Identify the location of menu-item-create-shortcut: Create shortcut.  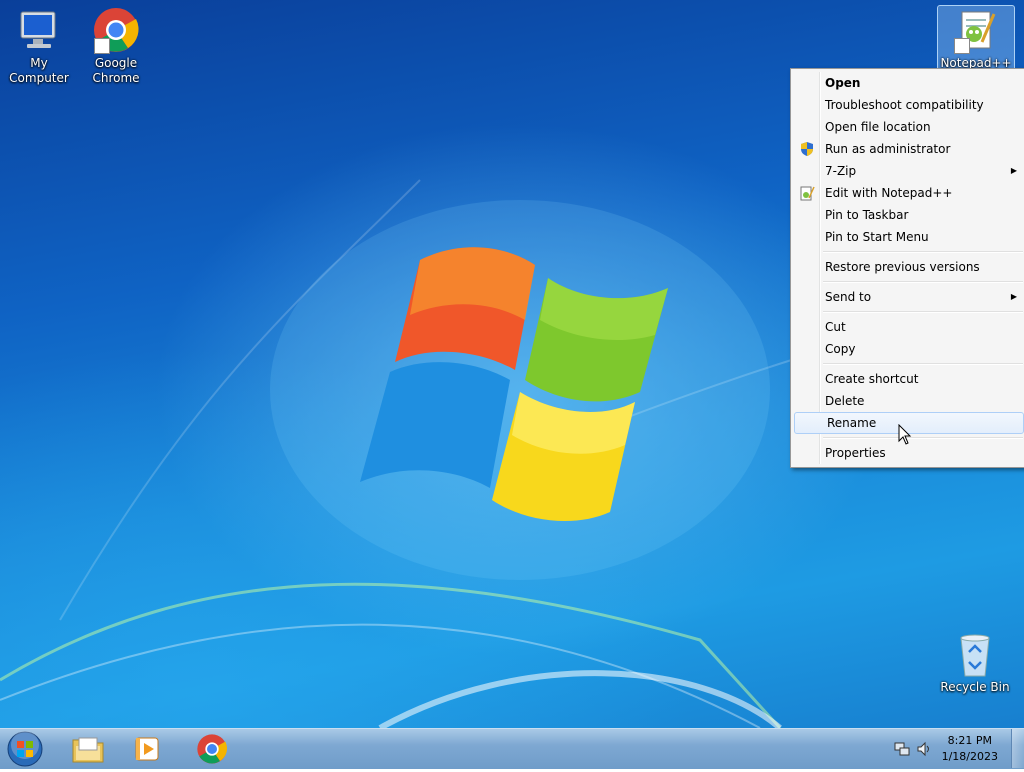
(908, 379).